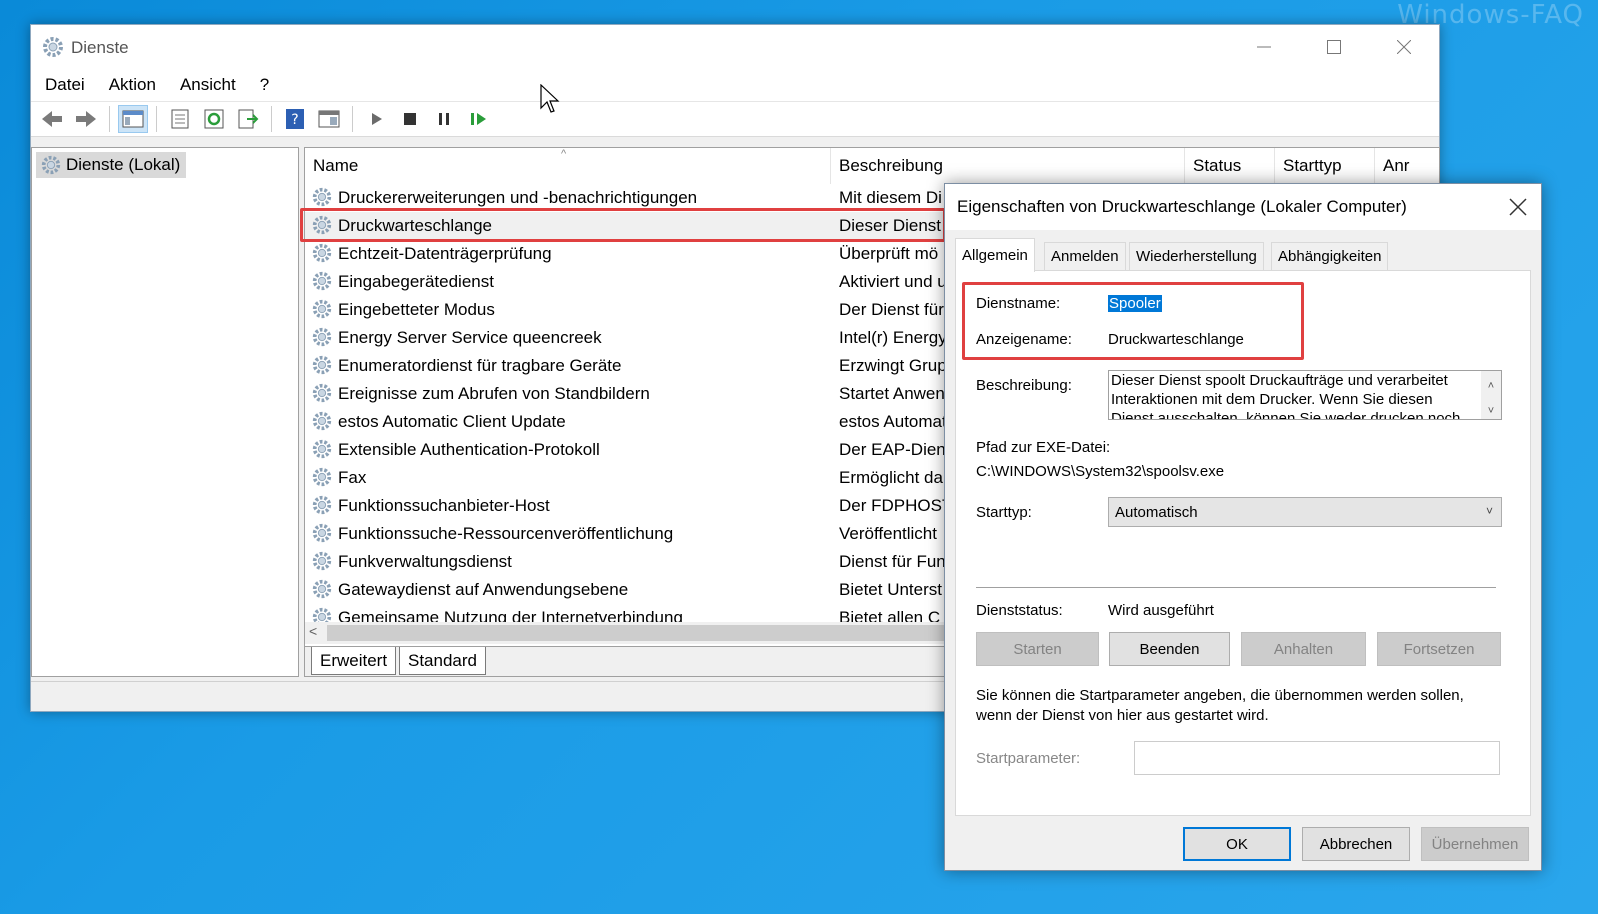  I want to click on stop-service-button, so click(410, 119).